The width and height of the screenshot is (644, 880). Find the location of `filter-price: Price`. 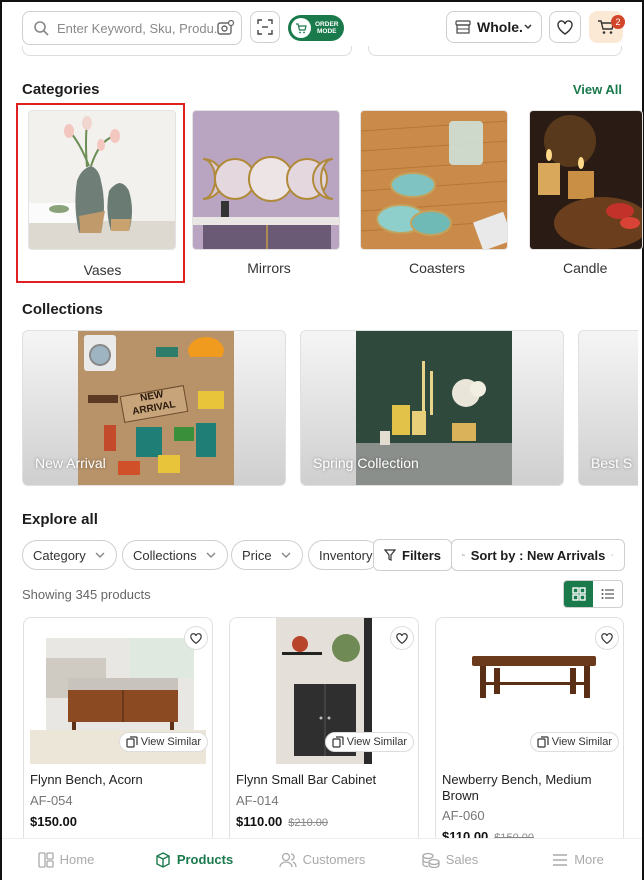

filter-price: Price is located at coordinates (267, 555).